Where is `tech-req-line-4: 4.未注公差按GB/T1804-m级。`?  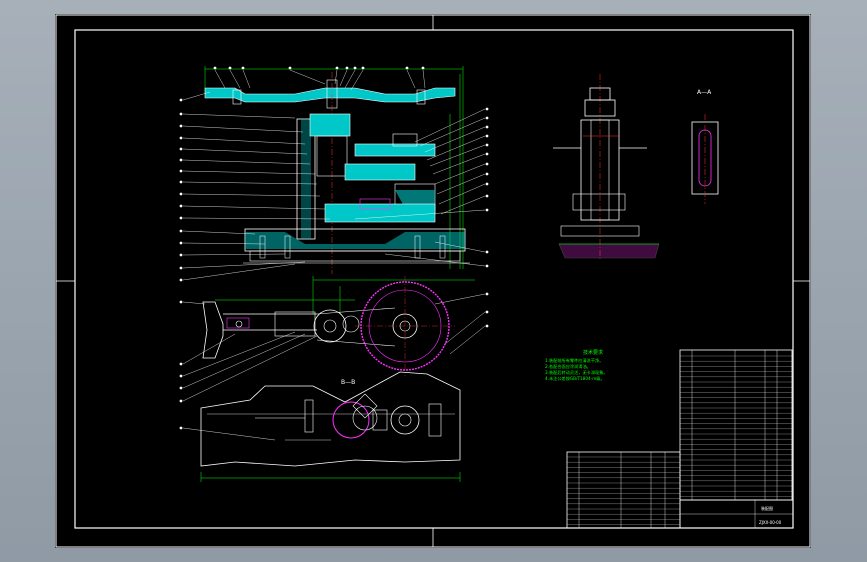
tech-req-line-4: 4.未注公差按GB/T1804-m级。 is located at coordinates (575, 378).